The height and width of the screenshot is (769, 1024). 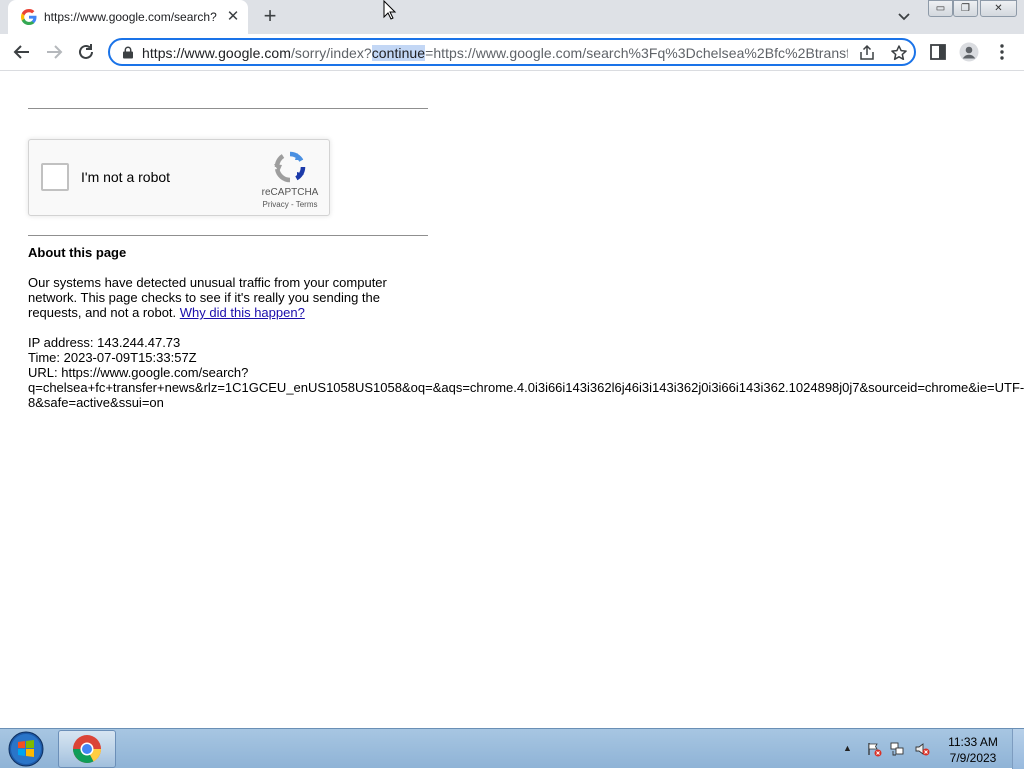 What do you see at coordinates (290, 192) in the screenshot?
I see `recaptcha-brand: reCAPTCHA` at bounding box center [290, 192].